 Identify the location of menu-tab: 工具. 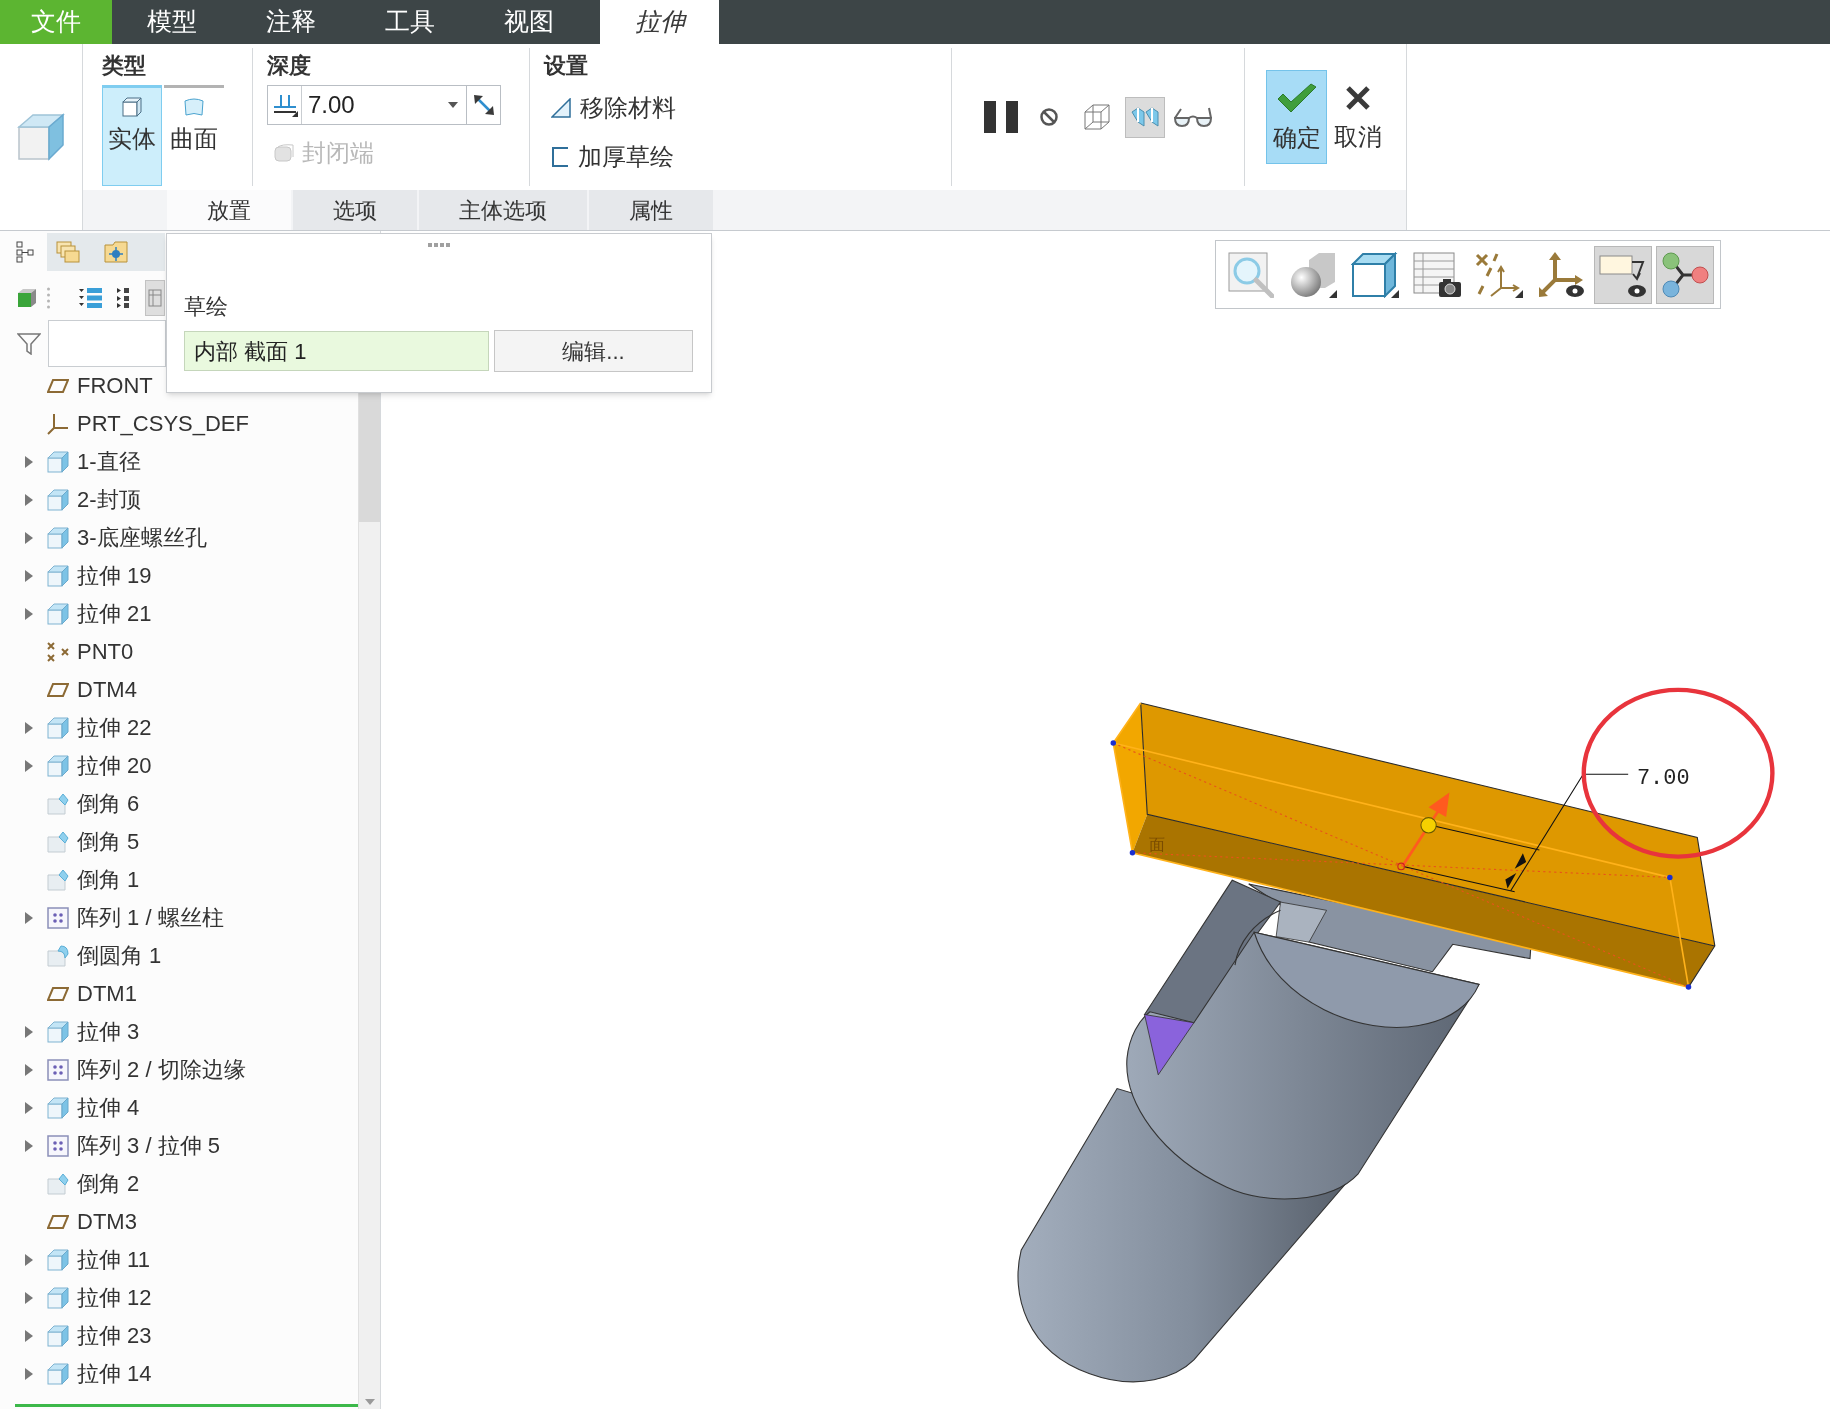
(409, 22).